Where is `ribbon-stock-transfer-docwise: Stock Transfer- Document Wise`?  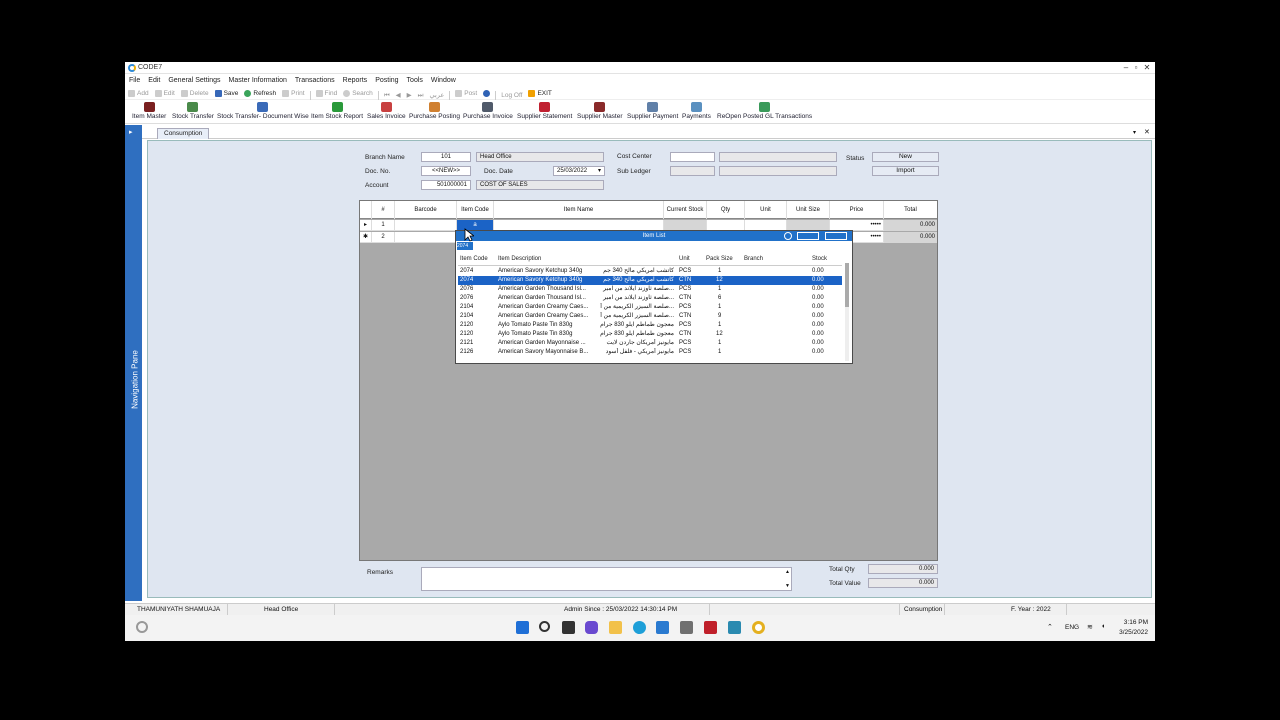 ribbon-stock-transfer-docwise: Stock Transfer- Document Wise is located at coordinates (263, 110).